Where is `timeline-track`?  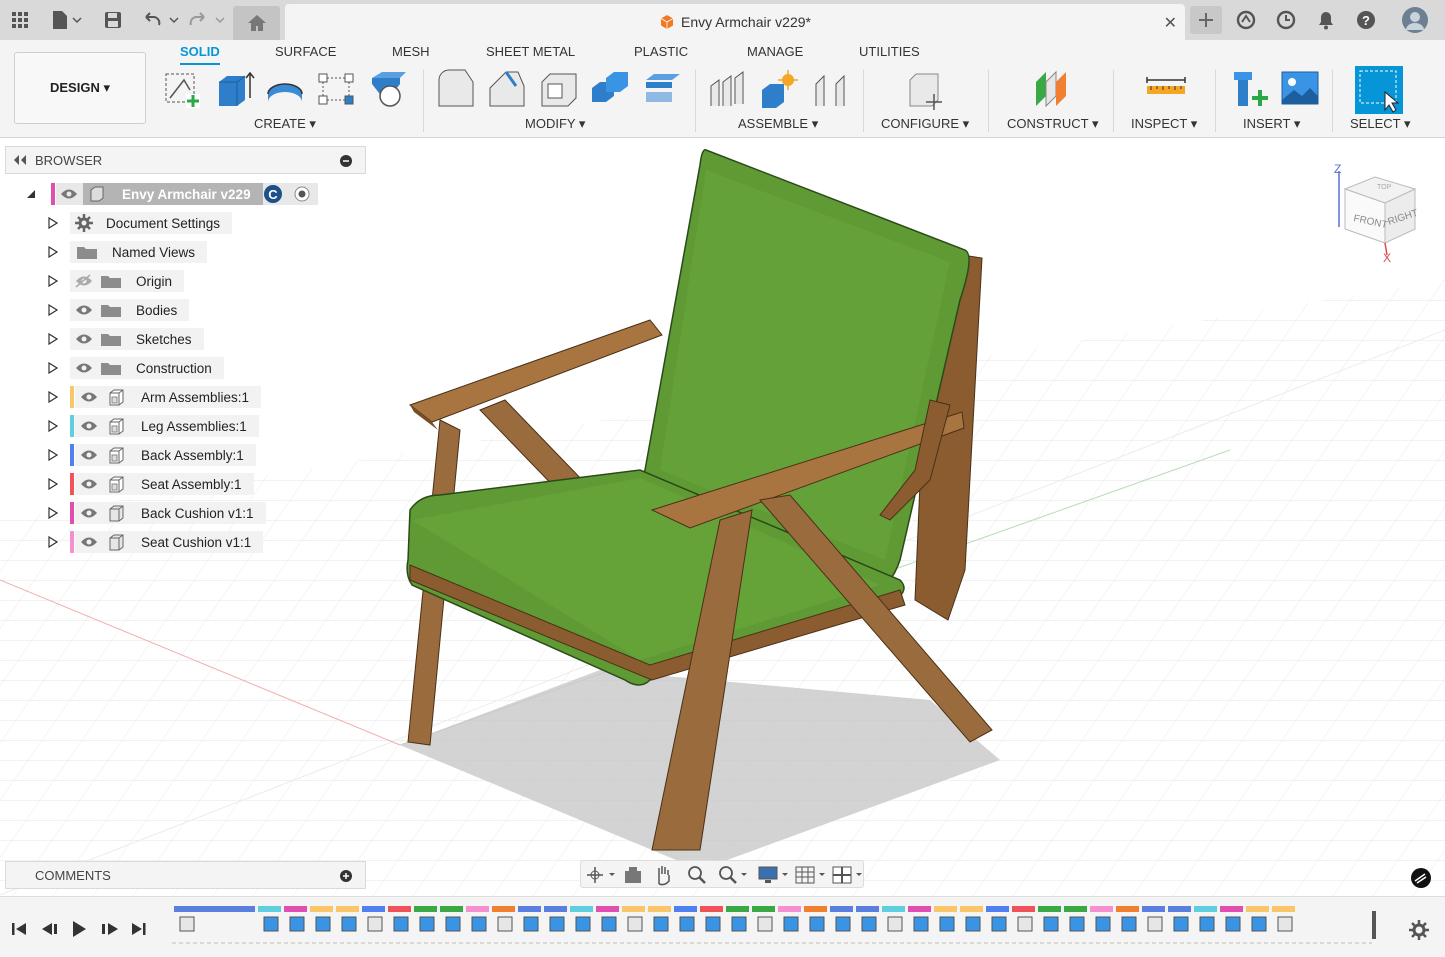 timeline-track is located at coordinates (777, 928).